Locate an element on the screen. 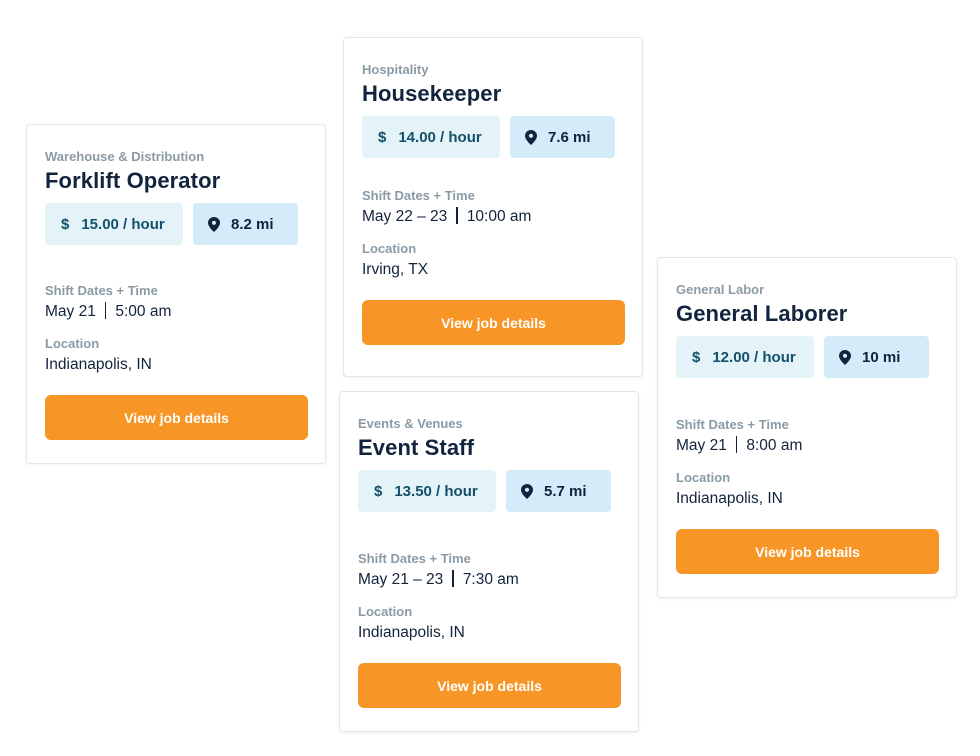 Image resolution: width=980 pixels, height=756 pixels. shift-value: May 21 8:00 am is located at coordinates (807, 446).